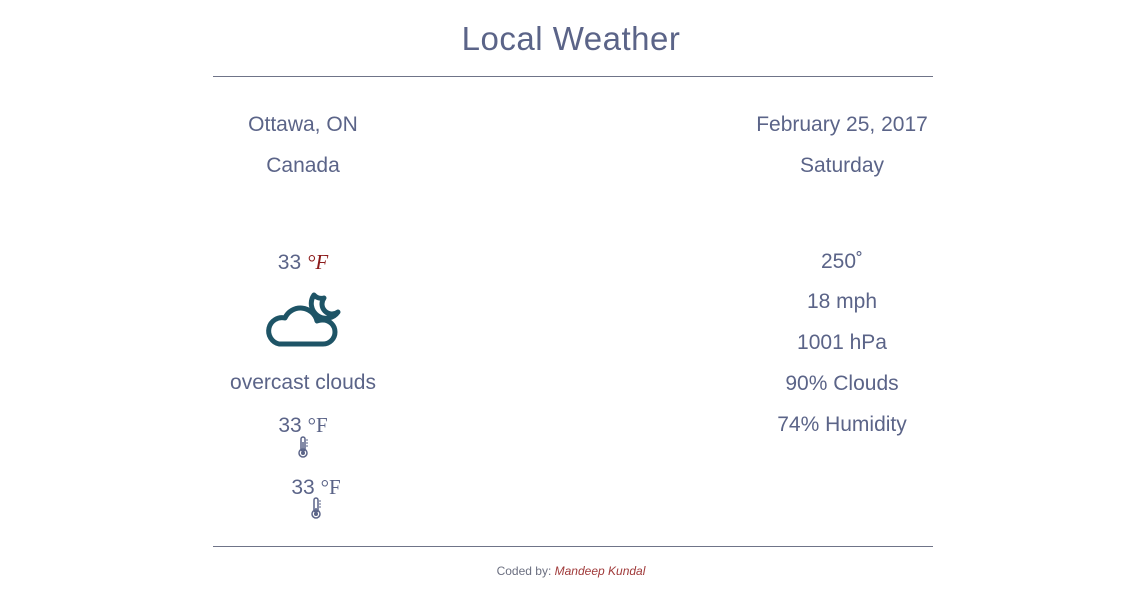 This screenshot has width=1142, height=611. I want to click on thermometer-low-icon, so click(316, 508).